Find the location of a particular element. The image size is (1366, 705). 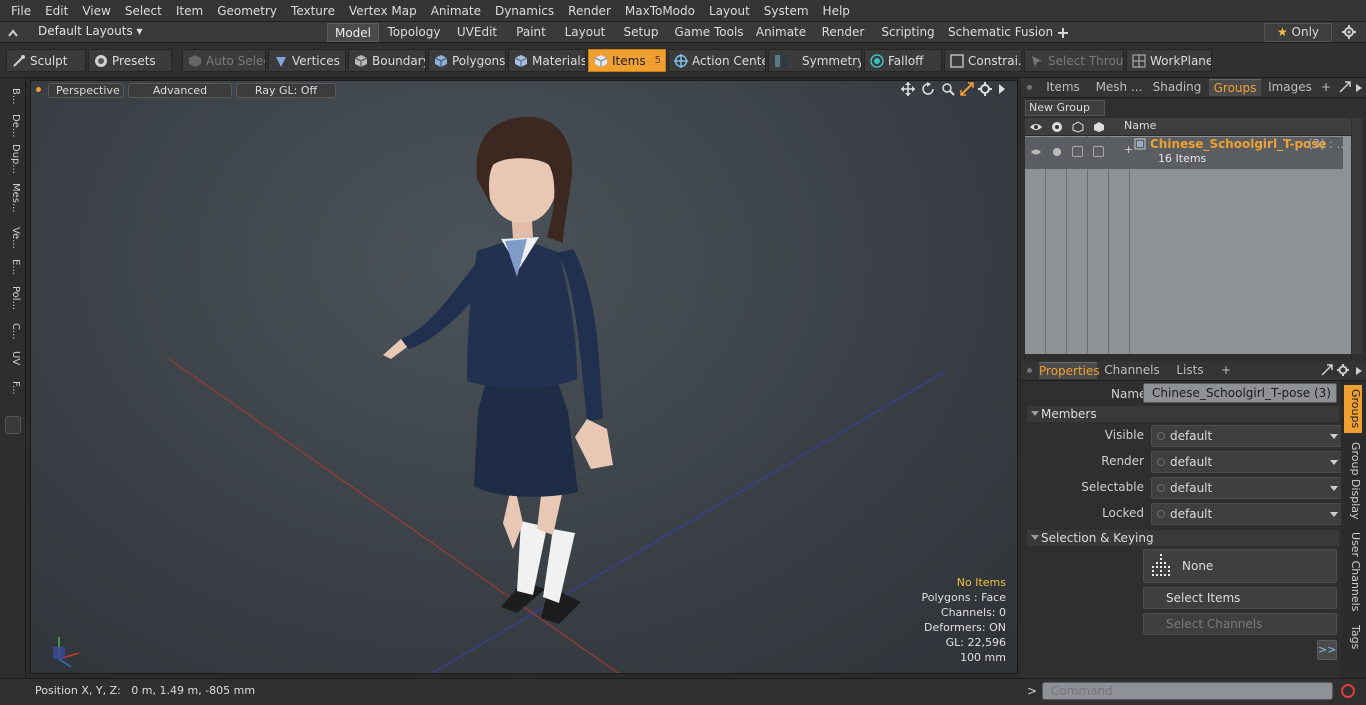

menu-render: Render is located at coordinates (589, 11).